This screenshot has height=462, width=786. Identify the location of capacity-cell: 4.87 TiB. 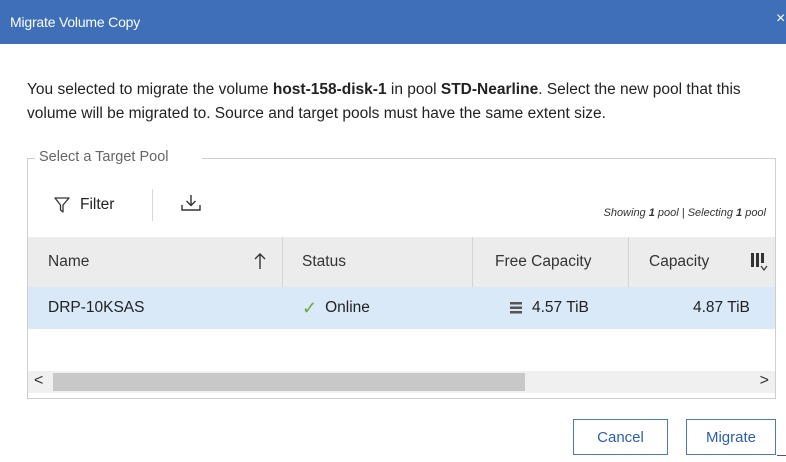
(721, 307).